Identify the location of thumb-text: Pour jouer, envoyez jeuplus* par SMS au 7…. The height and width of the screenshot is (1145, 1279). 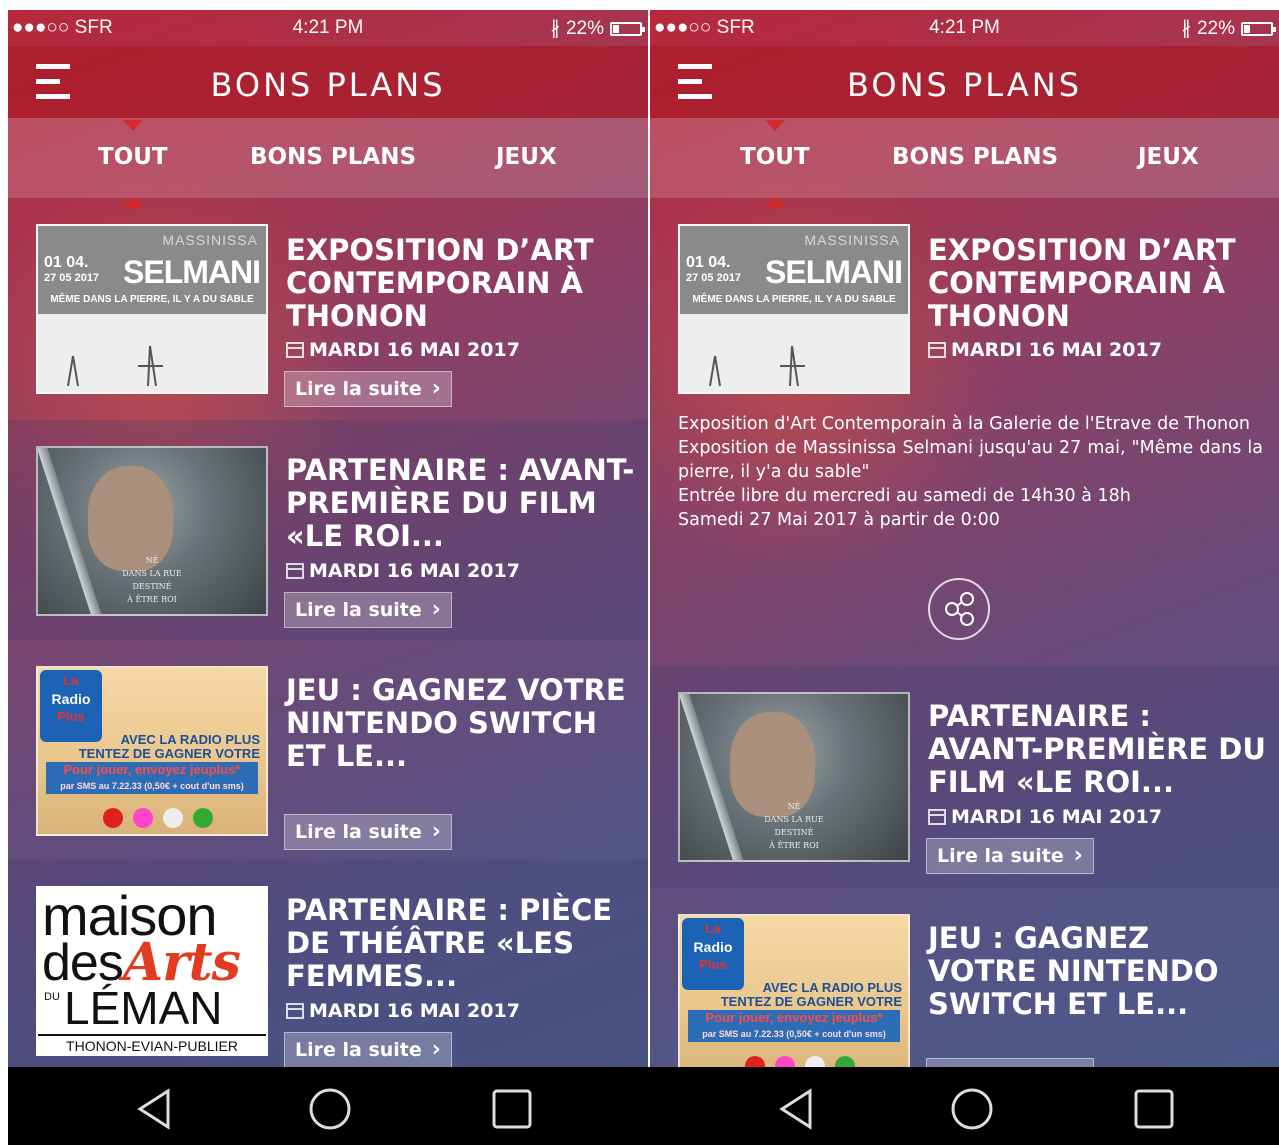
(794, 1026).